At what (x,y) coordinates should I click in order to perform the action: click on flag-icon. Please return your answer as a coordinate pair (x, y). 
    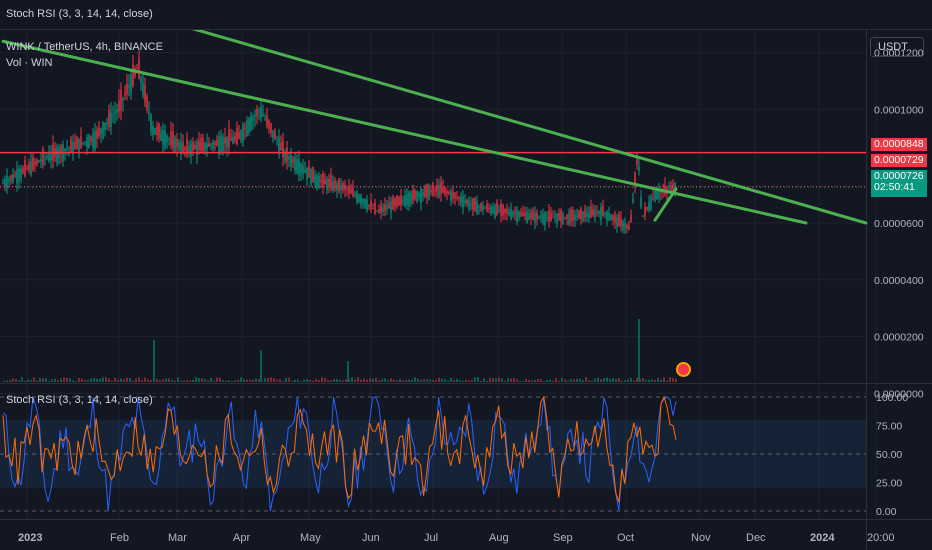
    Looking at the image, I should click on (683, 369).